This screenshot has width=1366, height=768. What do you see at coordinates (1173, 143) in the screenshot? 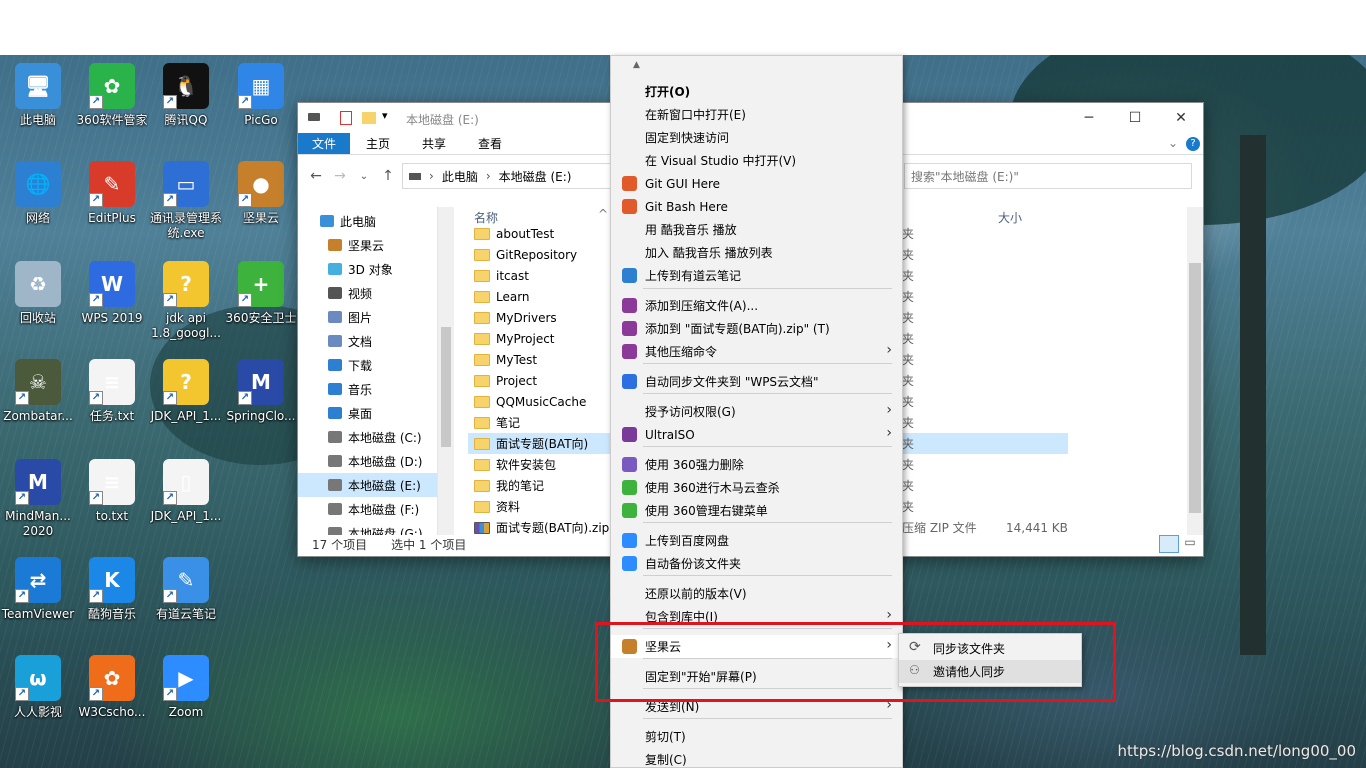
I see `expand-ribbon-icon: ⌄` at bounding box center [1173, 143].